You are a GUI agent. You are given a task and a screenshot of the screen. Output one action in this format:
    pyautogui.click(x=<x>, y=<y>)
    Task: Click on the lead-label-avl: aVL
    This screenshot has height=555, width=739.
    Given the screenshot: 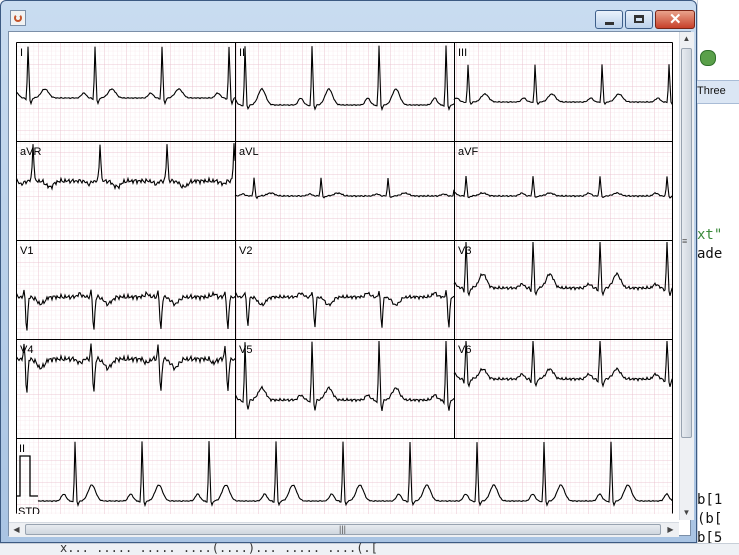 What is the action you would take?
    pyautogui.click(x=249, y=152)
    